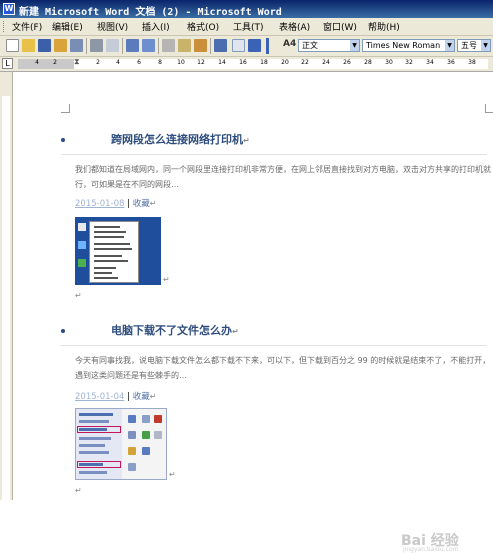  Describe the element at coordinates (267, 46) in the screenshot. I see `toolbar-grip` at that location.